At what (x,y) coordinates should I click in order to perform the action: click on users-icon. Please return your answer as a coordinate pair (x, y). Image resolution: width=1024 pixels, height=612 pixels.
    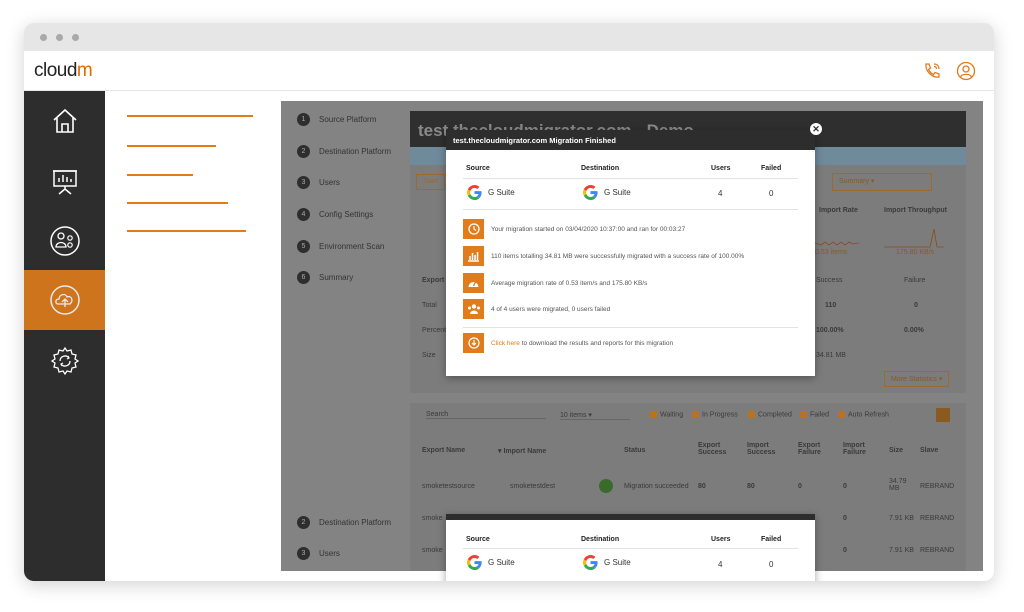
    Looking at the image, I should click on (473, 309).